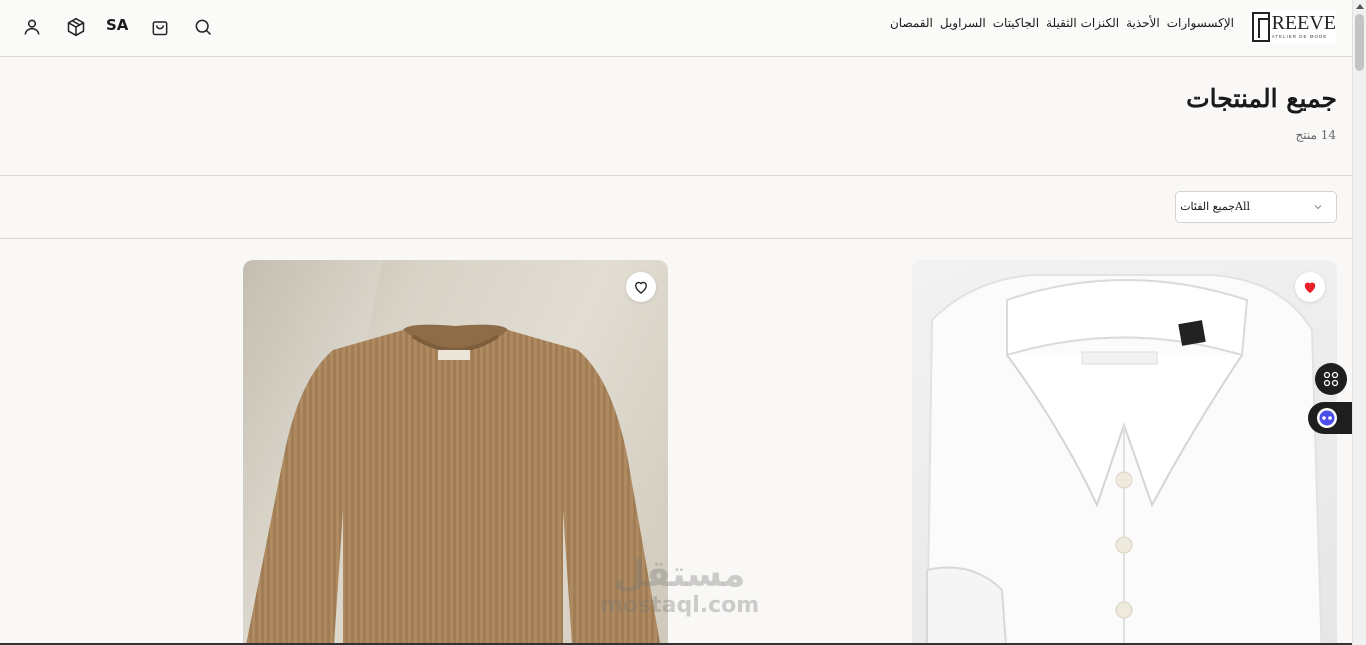 The height and width of the screenshot is (645, 1366). Describe the element at coordinates (1327, 418) in the screenshot. I see `assistant-bot-icon` at that location.